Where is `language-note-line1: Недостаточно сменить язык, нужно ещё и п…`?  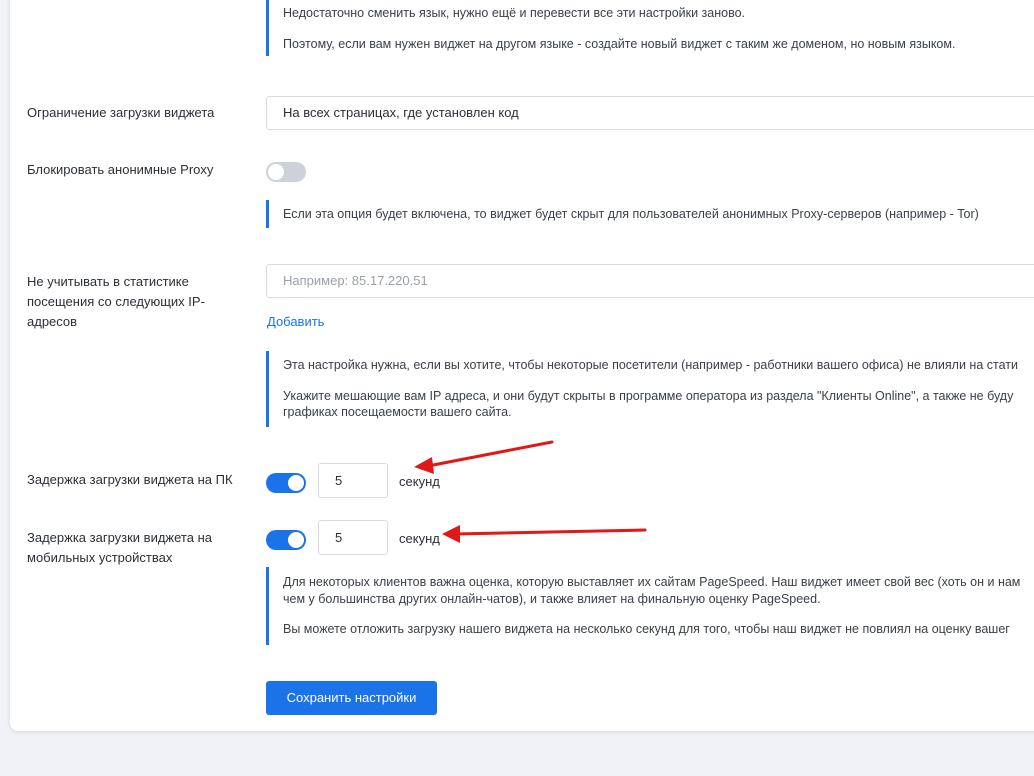 language-note-line1: Недостаточно сменить язык, нужно ещё и п… is located at coordinates (514, 13).